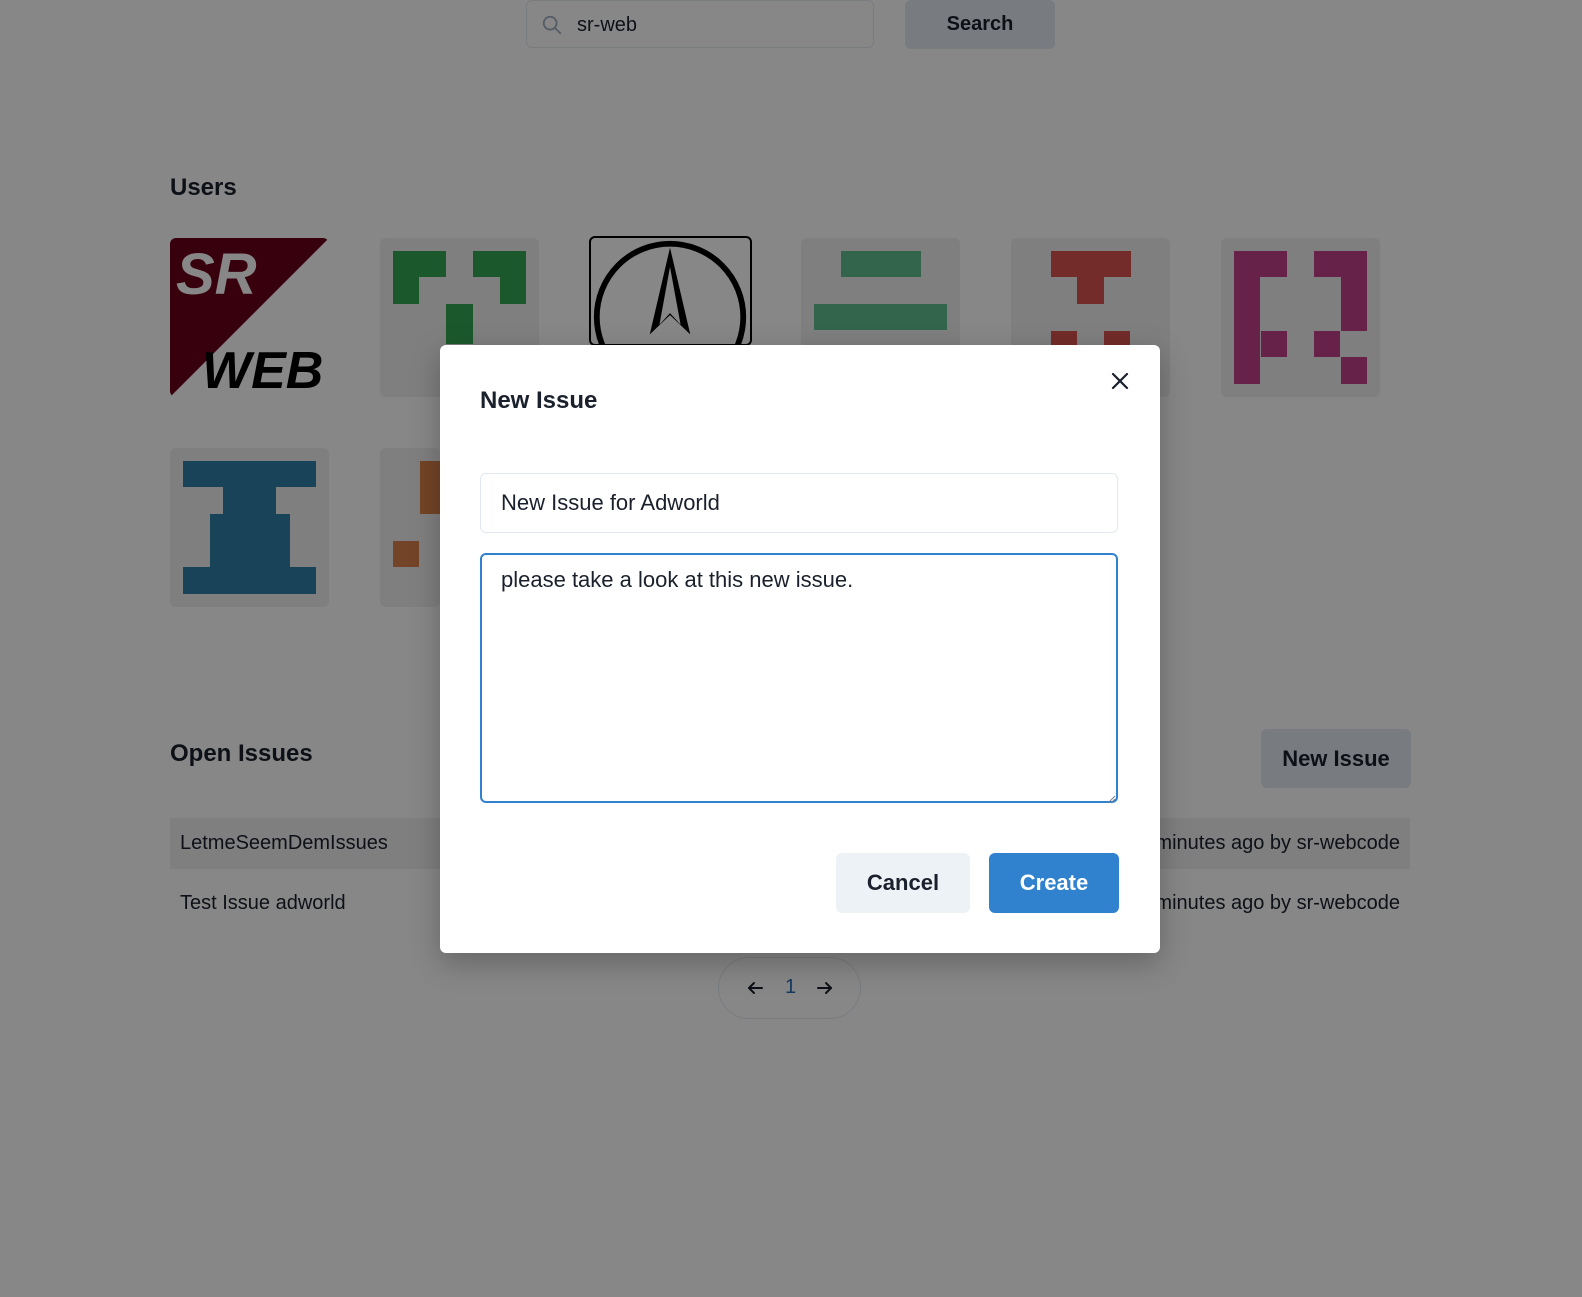 The height and width of the screenshot is (1297, 1582). What do you see at coordinates (903, 883) in the screenshot?
I see `cancel-button: Cancel` at bounding box center [903, 883].